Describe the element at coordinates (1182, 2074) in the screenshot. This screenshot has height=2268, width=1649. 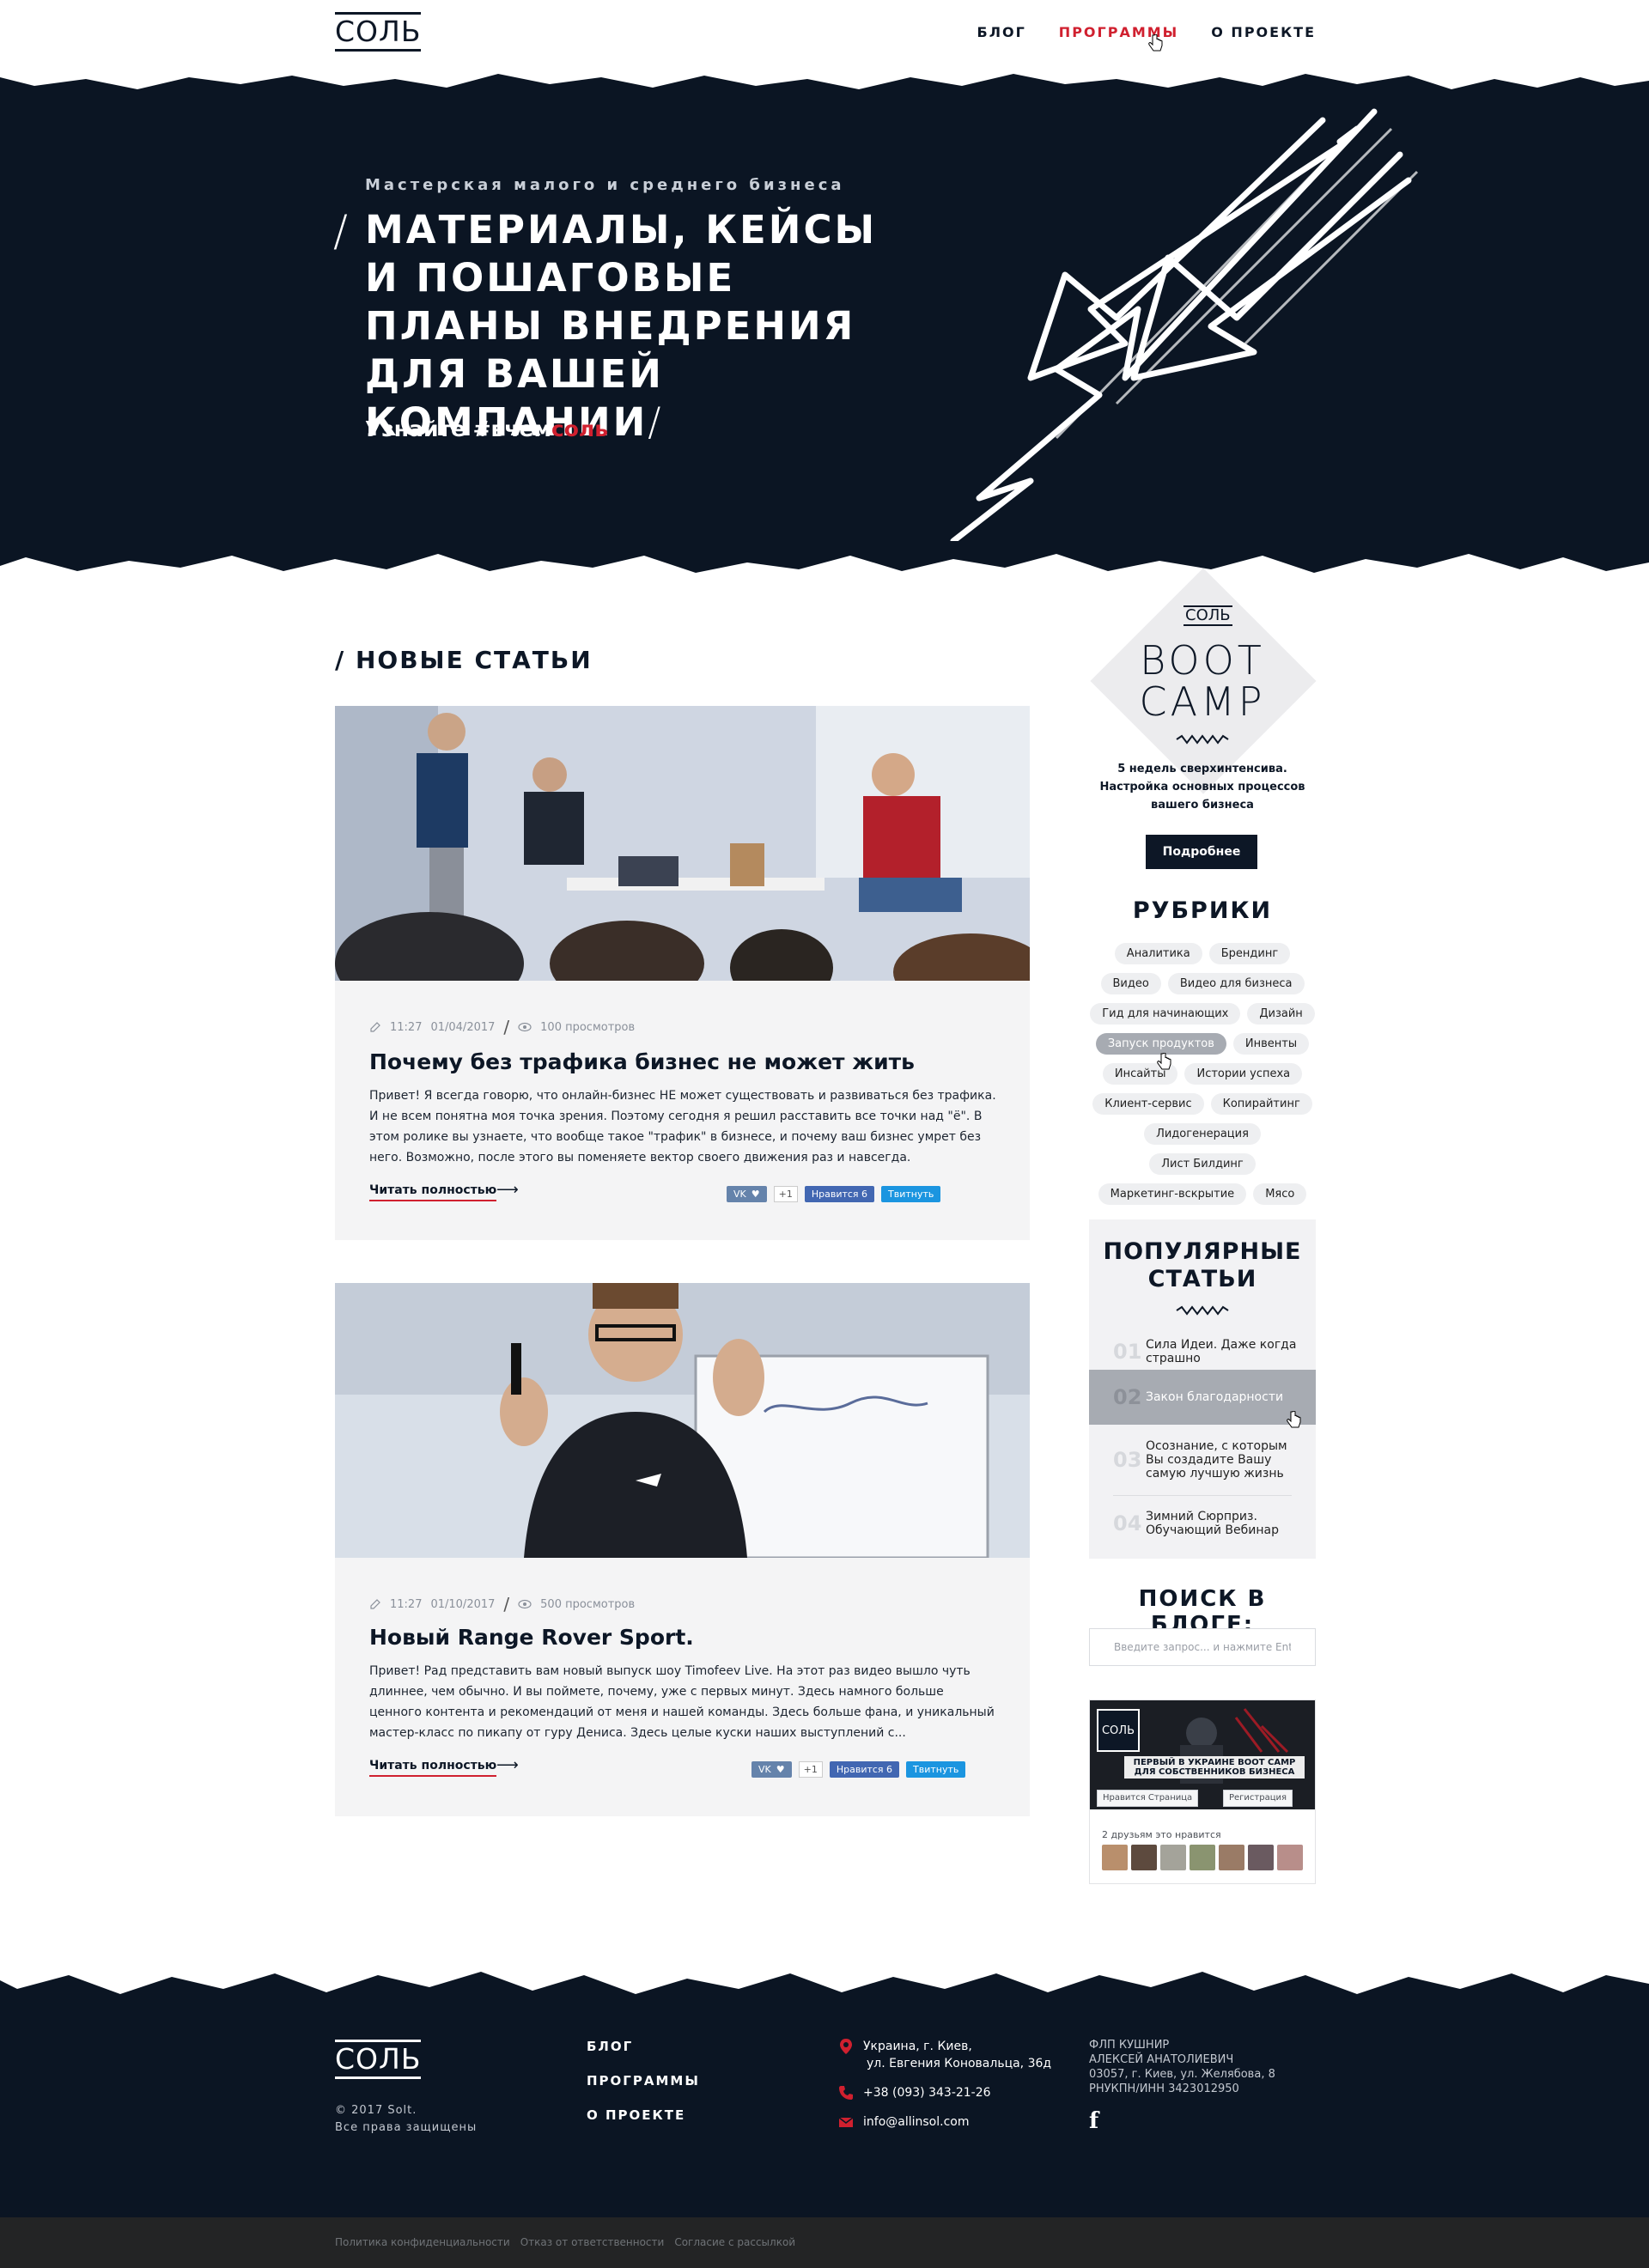
I see `legal-line3: 03057, г. Киев, ул. Желябова, 8` at that location.